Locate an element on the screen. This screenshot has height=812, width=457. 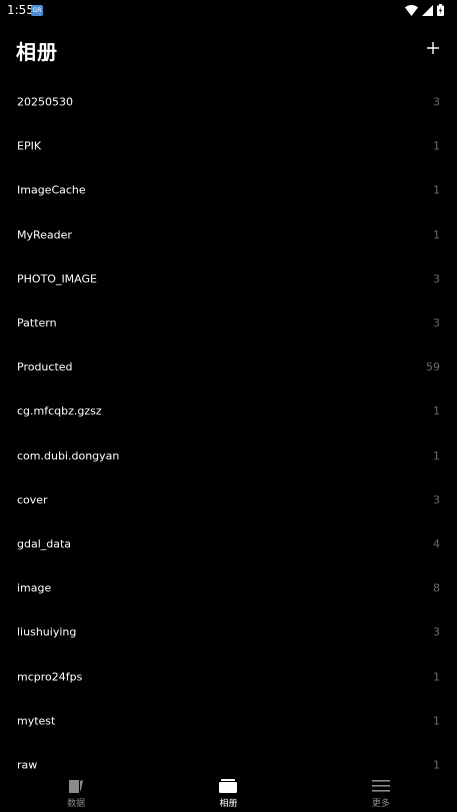
album-name: Pattern is located at coordinates (37, 323).